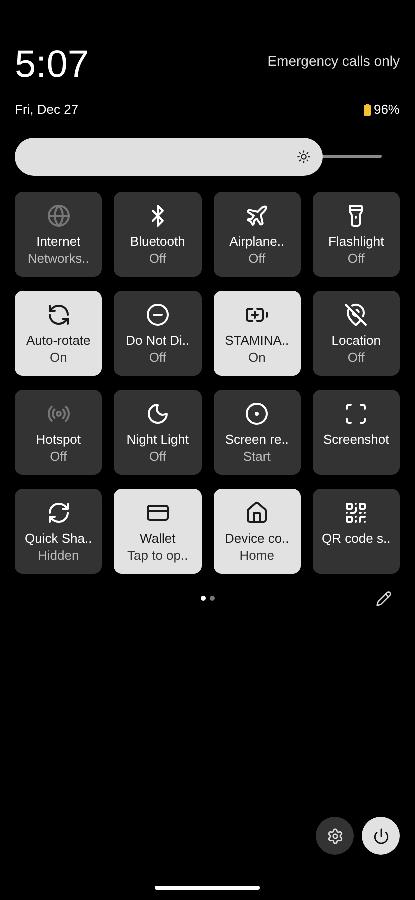 The width and height of the screenshot is (415, 900). I want to click on quick-setting-tile: Location Off, so click(356, 333).